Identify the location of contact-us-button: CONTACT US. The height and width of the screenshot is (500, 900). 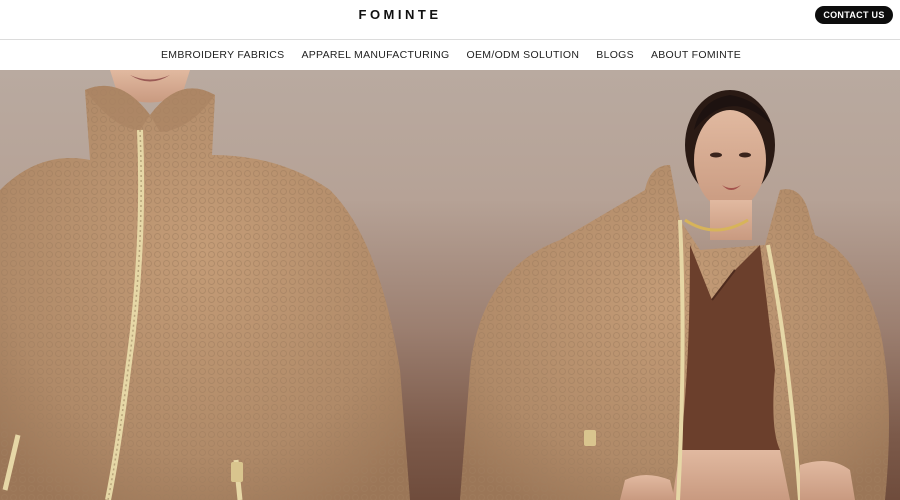
(854, 15).